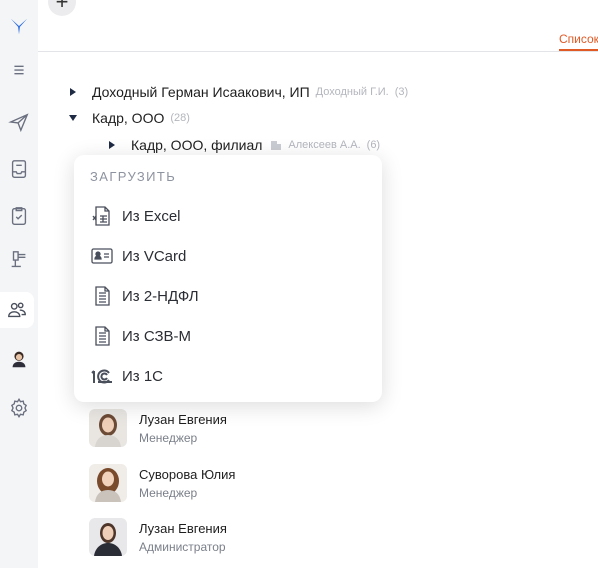  I want to click on send-icon, so click(19, 122).